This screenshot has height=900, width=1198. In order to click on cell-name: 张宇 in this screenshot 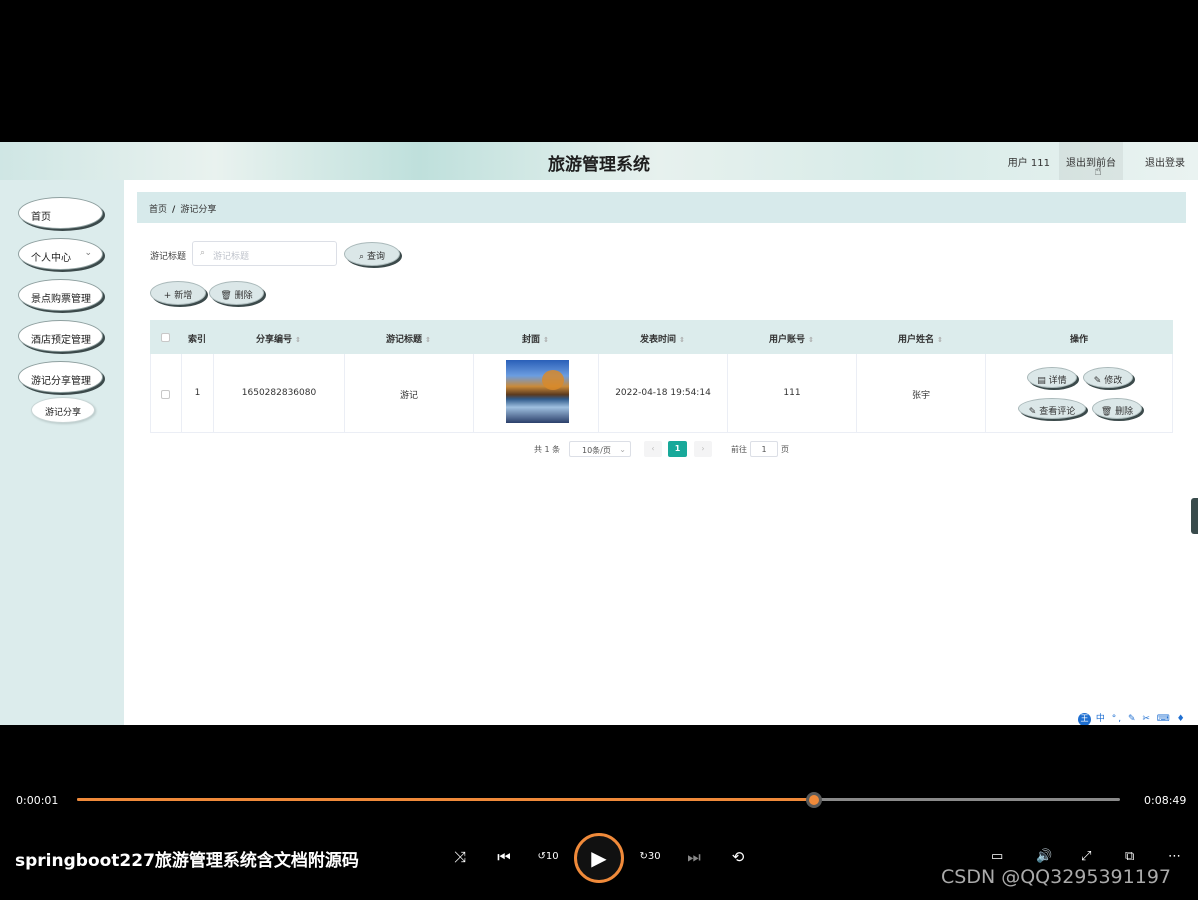, I will do `click(921, 393)`.